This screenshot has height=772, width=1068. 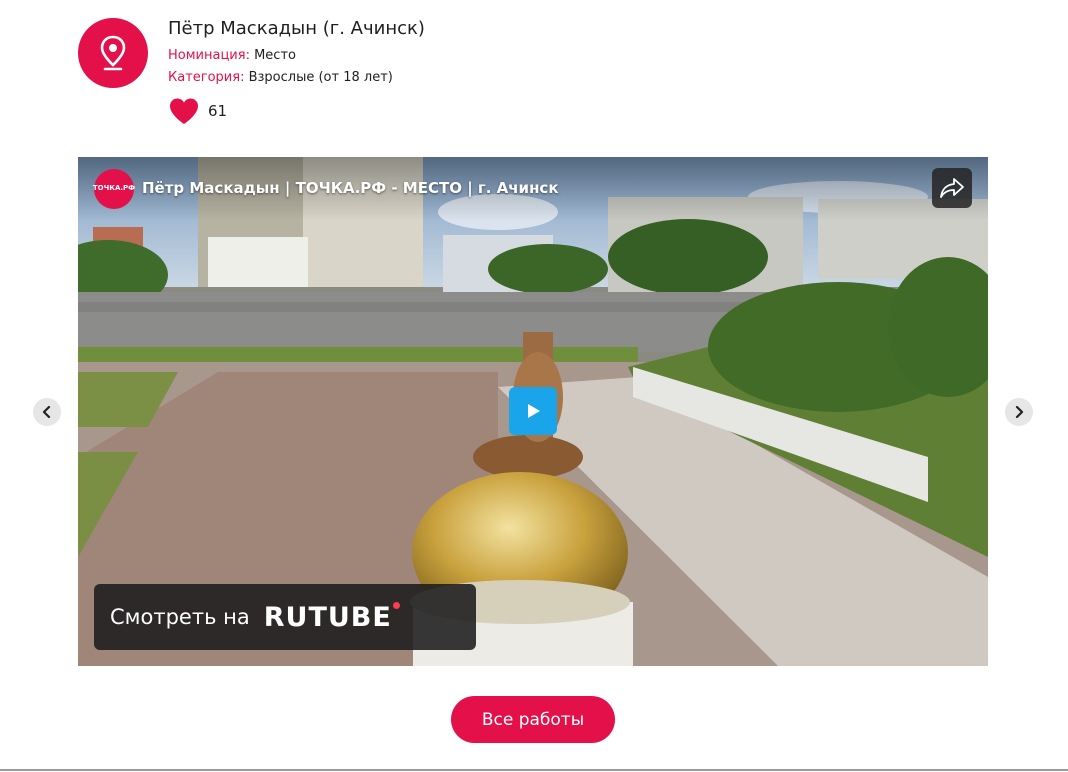 I want to click on avatar, so click(x=113, y=53).